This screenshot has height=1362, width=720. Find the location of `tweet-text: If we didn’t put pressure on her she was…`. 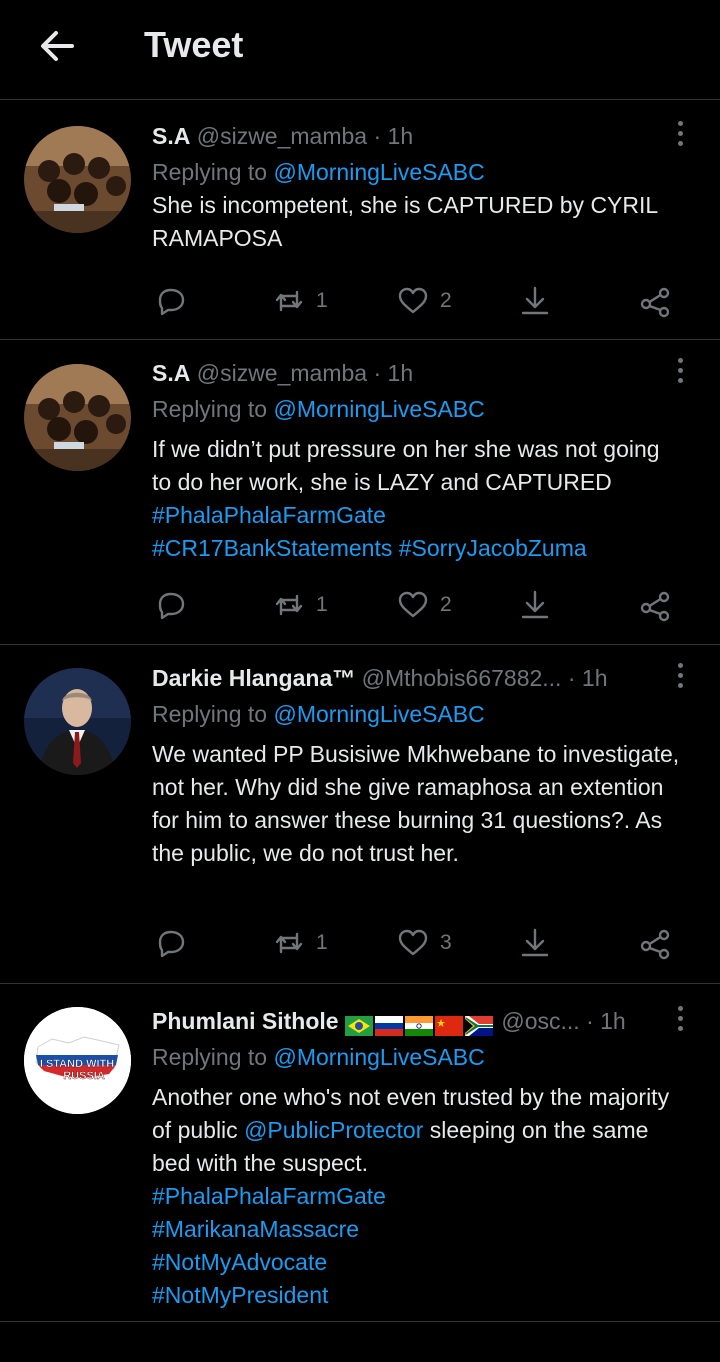

tweet-text: If we didn’t put pressure on her she was… is located at coordinates (406, 499).